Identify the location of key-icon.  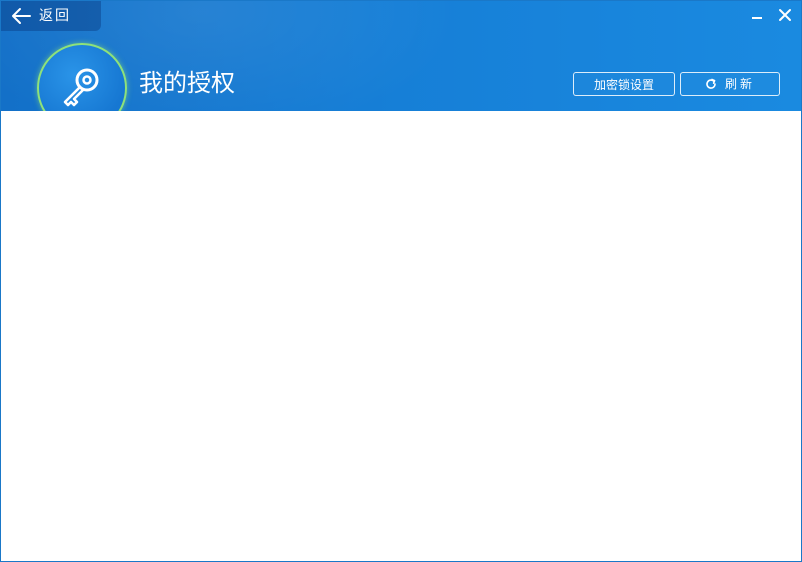
(81, 87).